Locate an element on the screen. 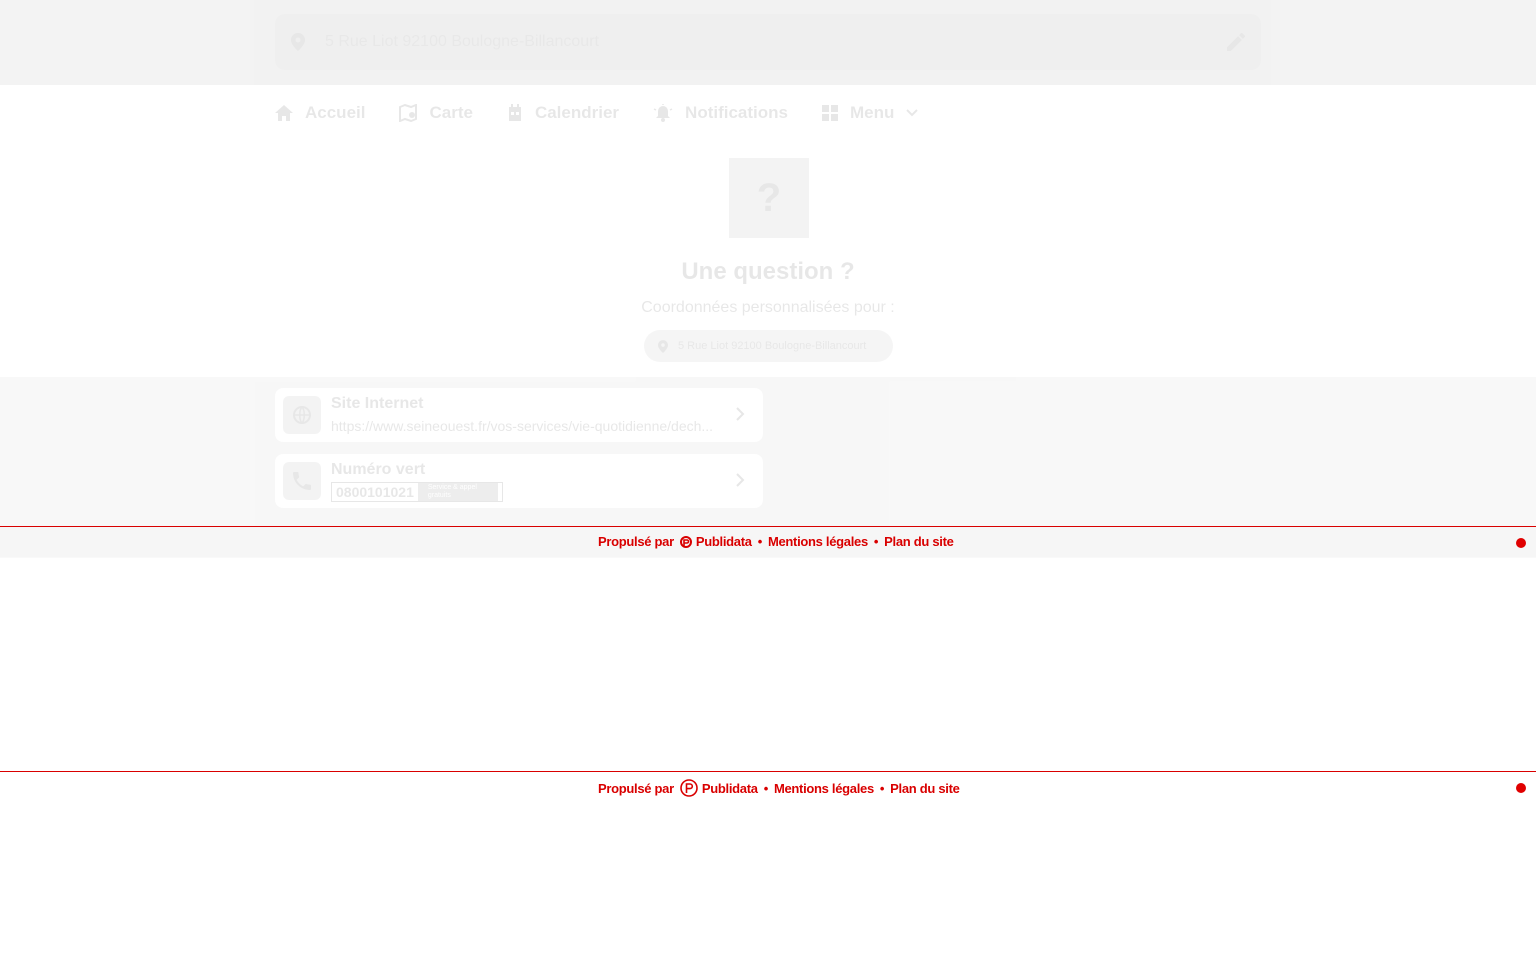  nav-item-carte: Carte is located at coordinates (436, 113).